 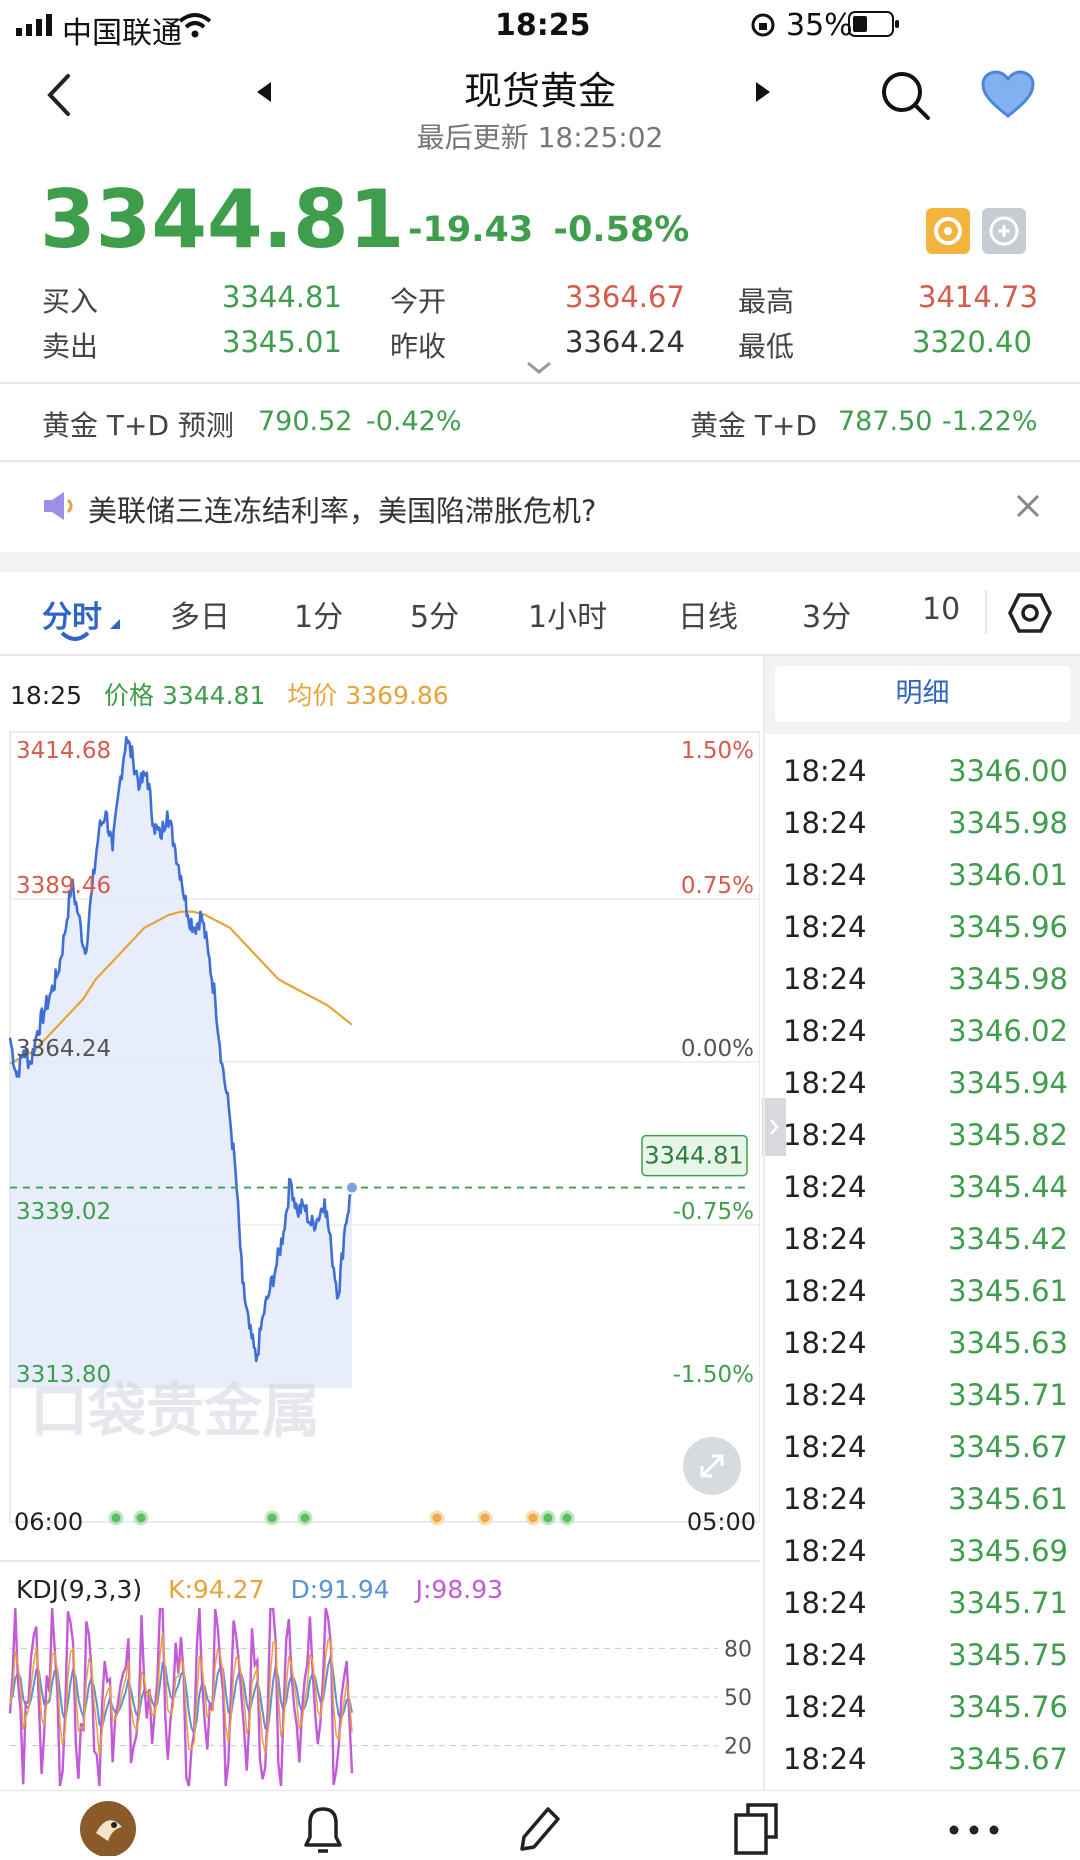 I want to click on home-eagle-icon, so click(x=108, y=1829).